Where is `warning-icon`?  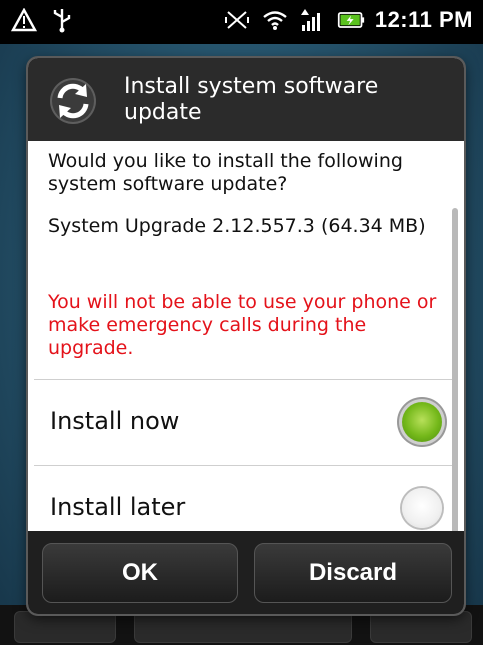 warning-icon is located at coordinates (24, 20).